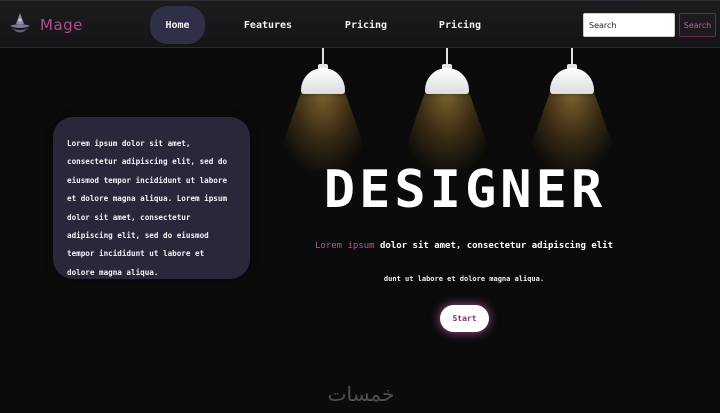  I want to click on brand-name: Mage, so click(61, 25).